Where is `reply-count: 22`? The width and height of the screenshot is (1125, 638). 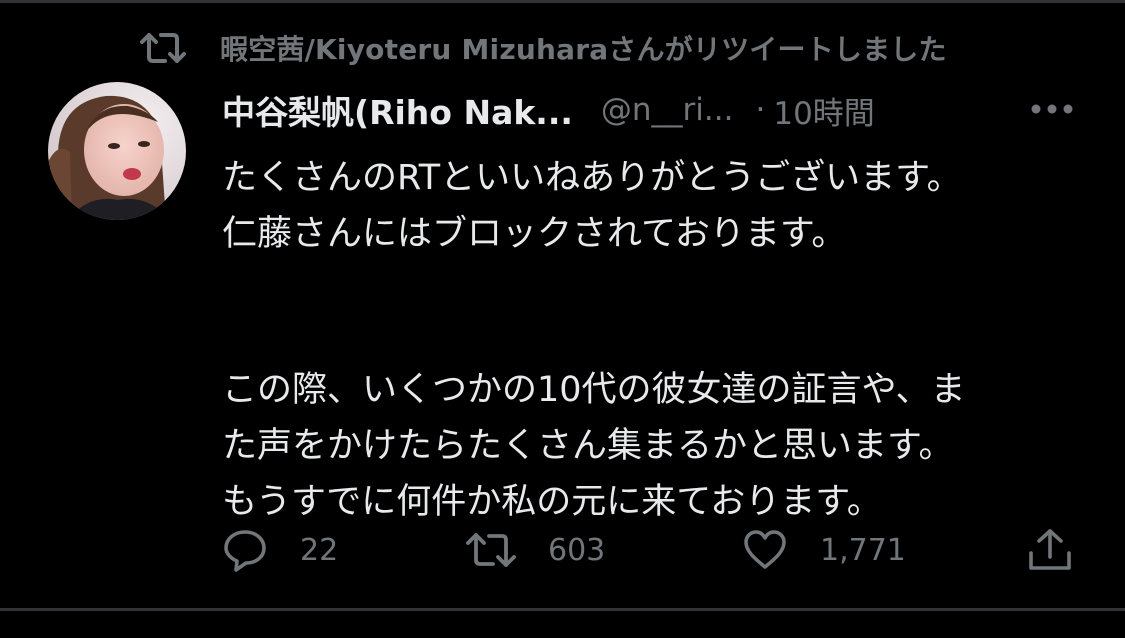 reply-count: 22 is located at coordinates (319, 550).